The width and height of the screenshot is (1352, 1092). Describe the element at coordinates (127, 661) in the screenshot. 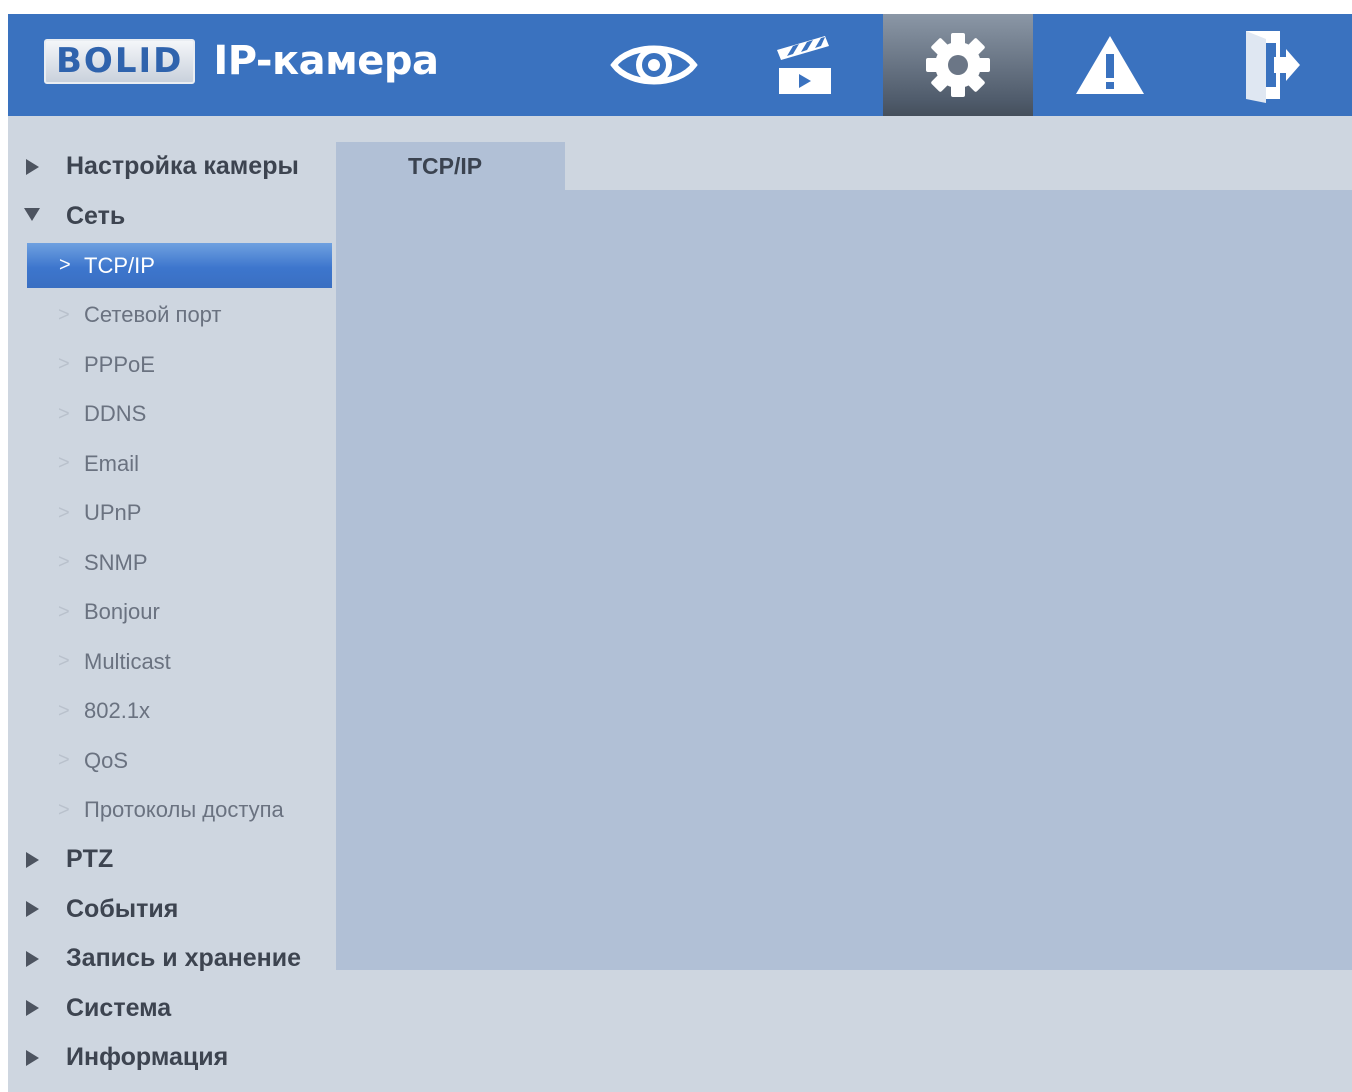

I see `menu-item-label: Multicast` at that location.